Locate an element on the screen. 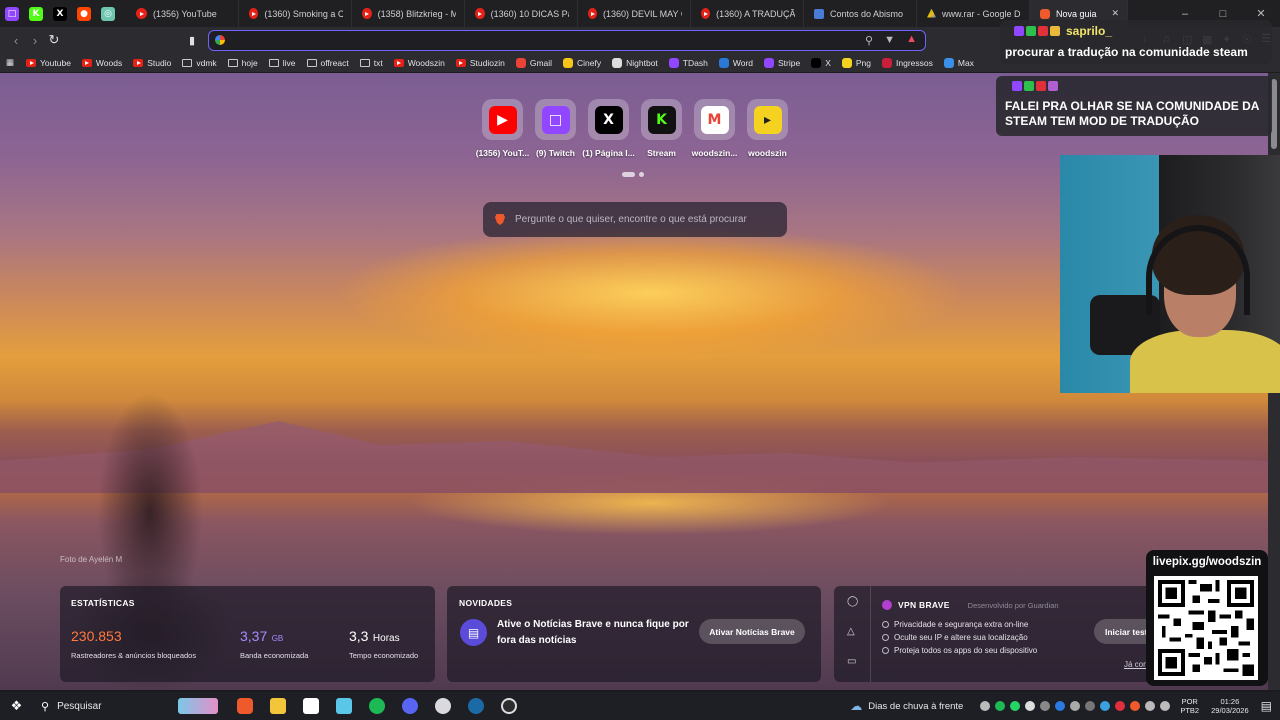 This screenshot has width=1280, height=720. clock: 01:26 29/03/2026 is located at coordinates (1230, 706).